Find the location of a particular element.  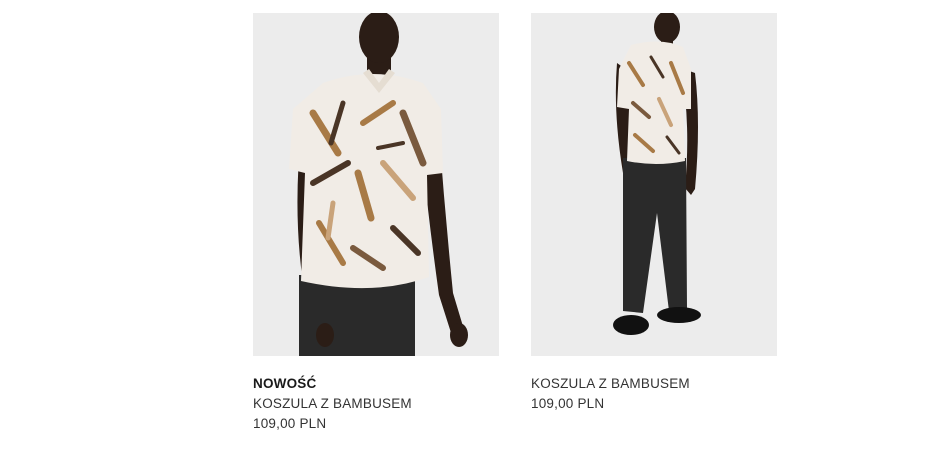

product-info: NOWOŚĆ KOSZULA Z BAMBUSEM 109,00 PLN is located at coordinates (376, 404).